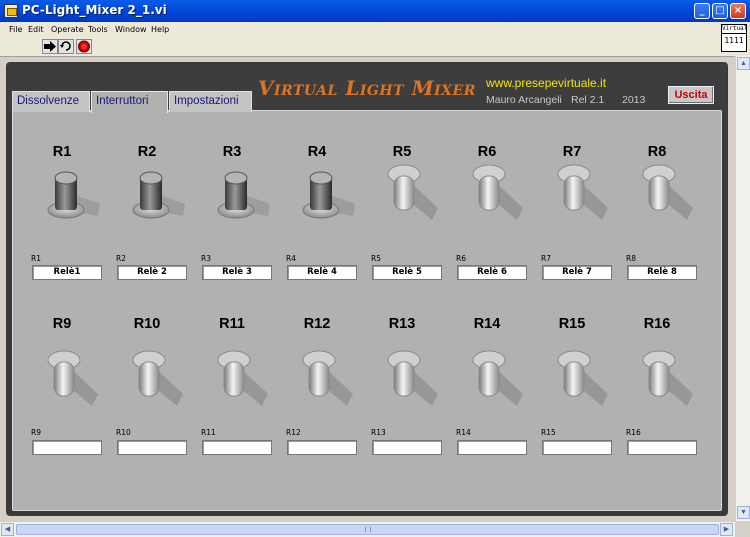  Describe the element at coordinates (7, 529) in the screenshot. I see `scroll-left-icon: ◀` at that location.